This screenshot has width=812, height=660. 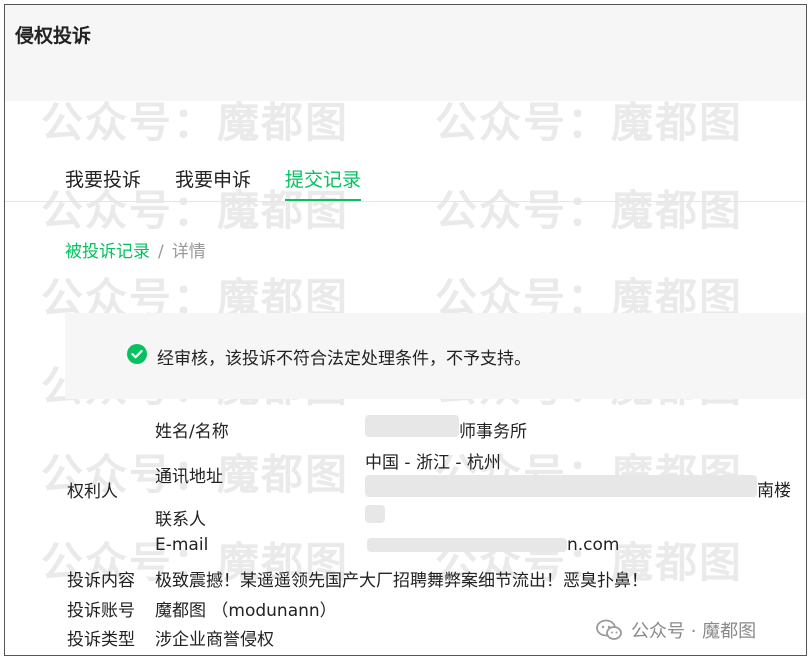 What do you see at coordinates (375, 514) in the screenshot?
I see `redacted-contact` at bounding box center [375, 514].